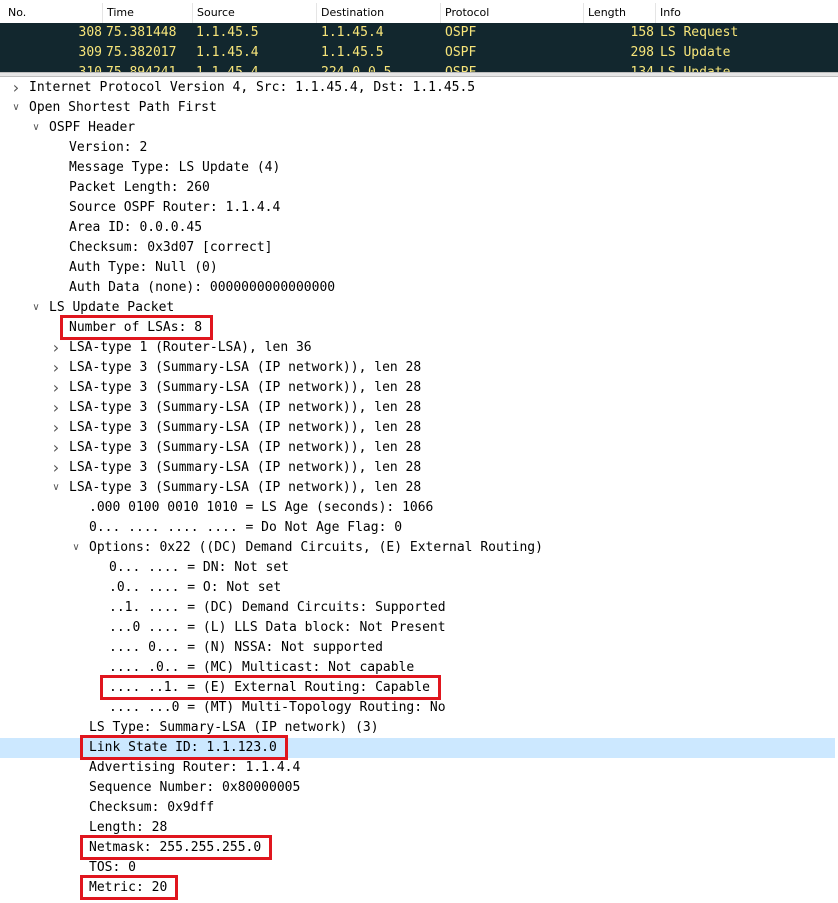 The width and height of the screenshot is (838, 903). What do you see at coordinates (622, 67) in the screenshot?
I see `packet-length: 134` at bounding box center [622, 67].